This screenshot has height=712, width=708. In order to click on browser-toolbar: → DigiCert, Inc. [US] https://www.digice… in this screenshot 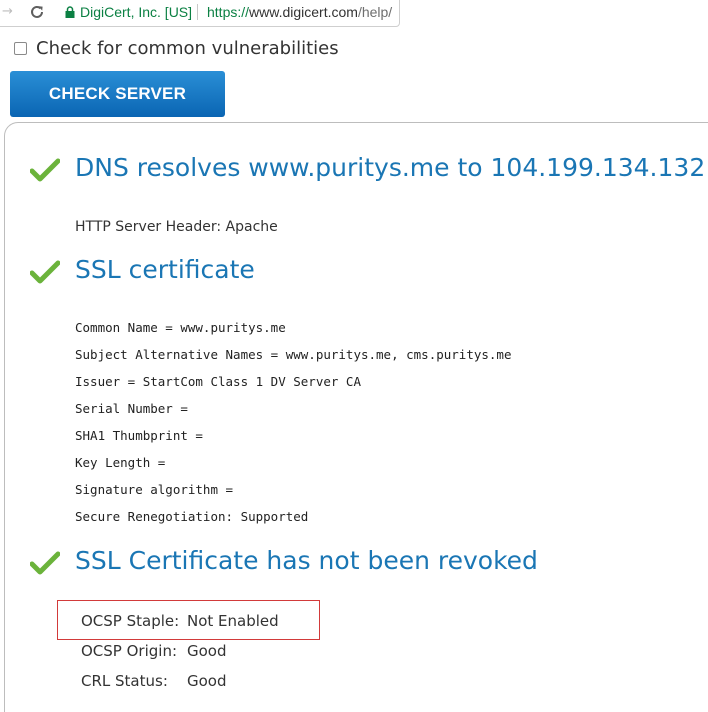, I will do `click(354, 15)`.